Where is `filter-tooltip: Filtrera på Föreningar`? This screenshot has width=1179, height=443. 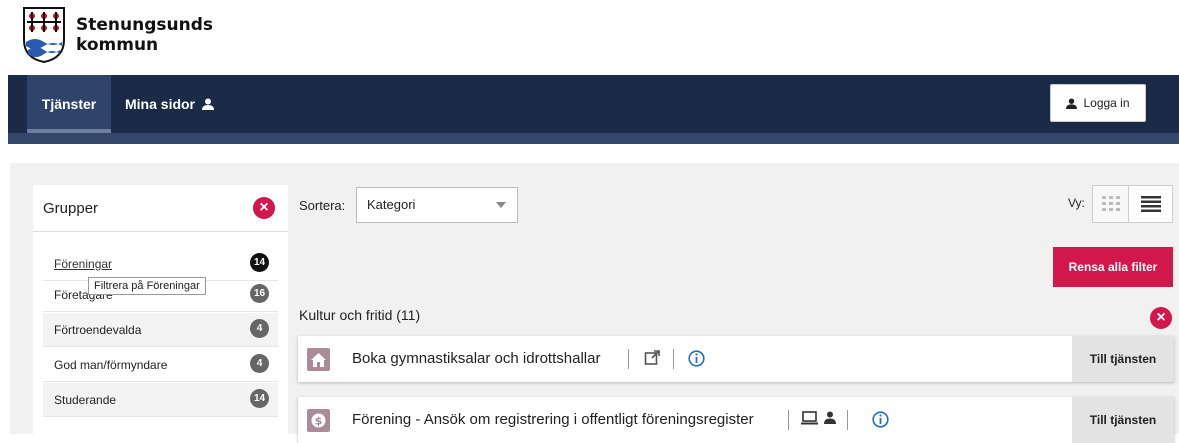
filter-tooltip: Filtrera på Föreningar is located at coordinates (147, 286).